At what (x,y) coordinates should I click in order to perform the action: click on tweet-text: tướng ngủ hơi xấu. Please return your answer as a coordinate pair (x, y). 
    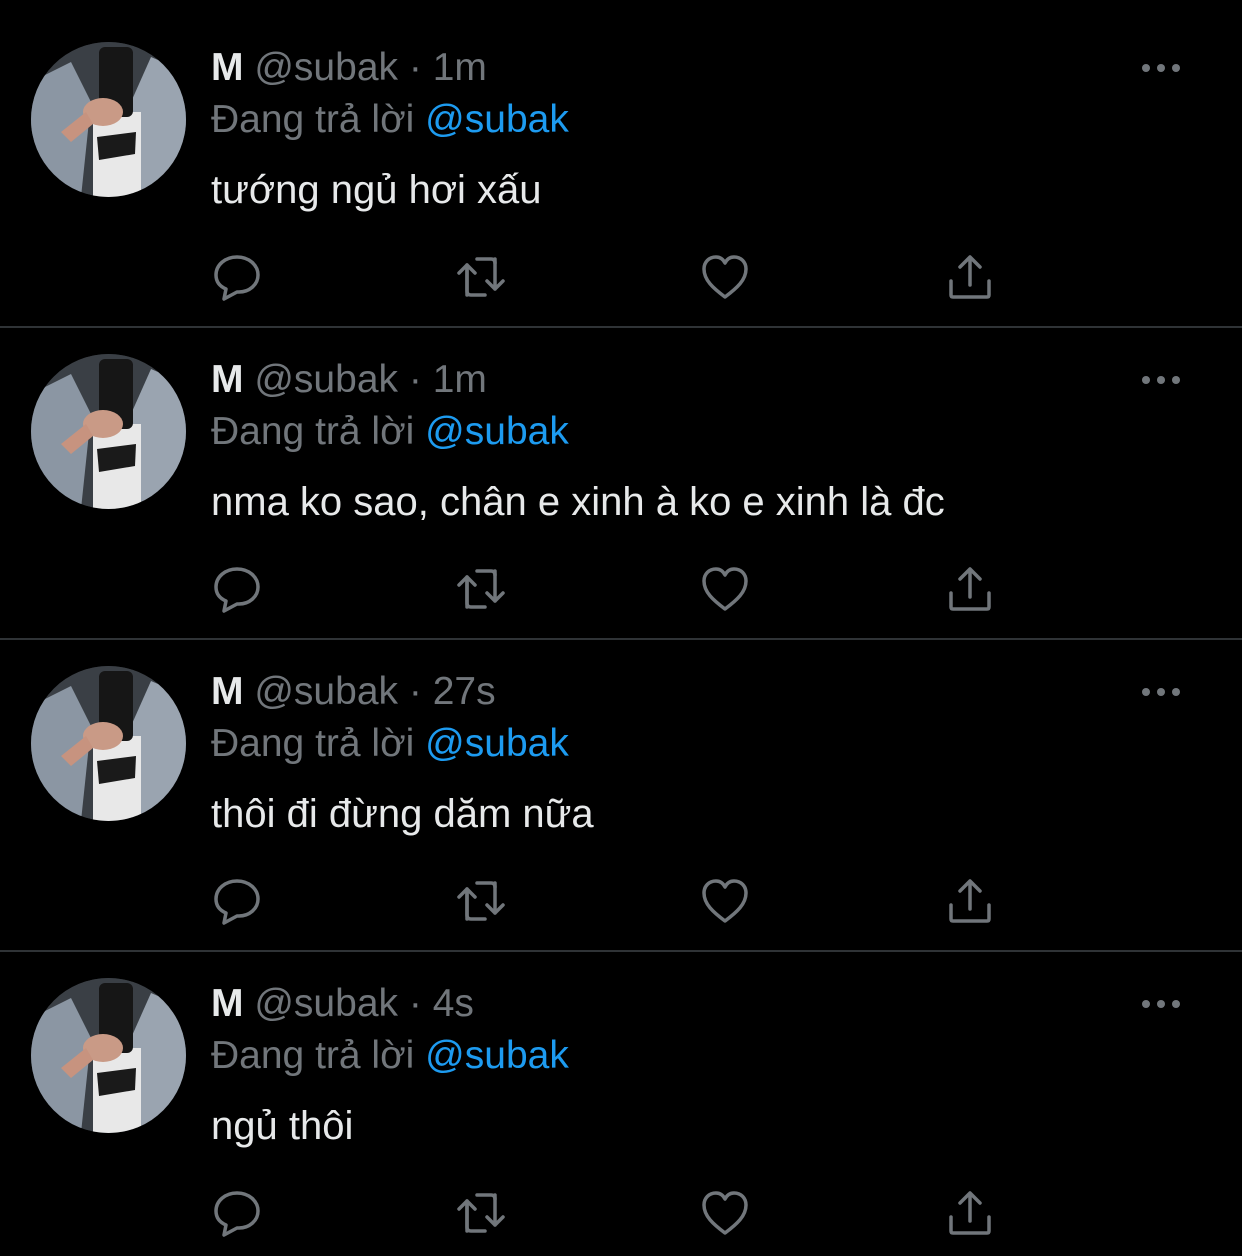
    Looking at the image, I should click on (376, 190).